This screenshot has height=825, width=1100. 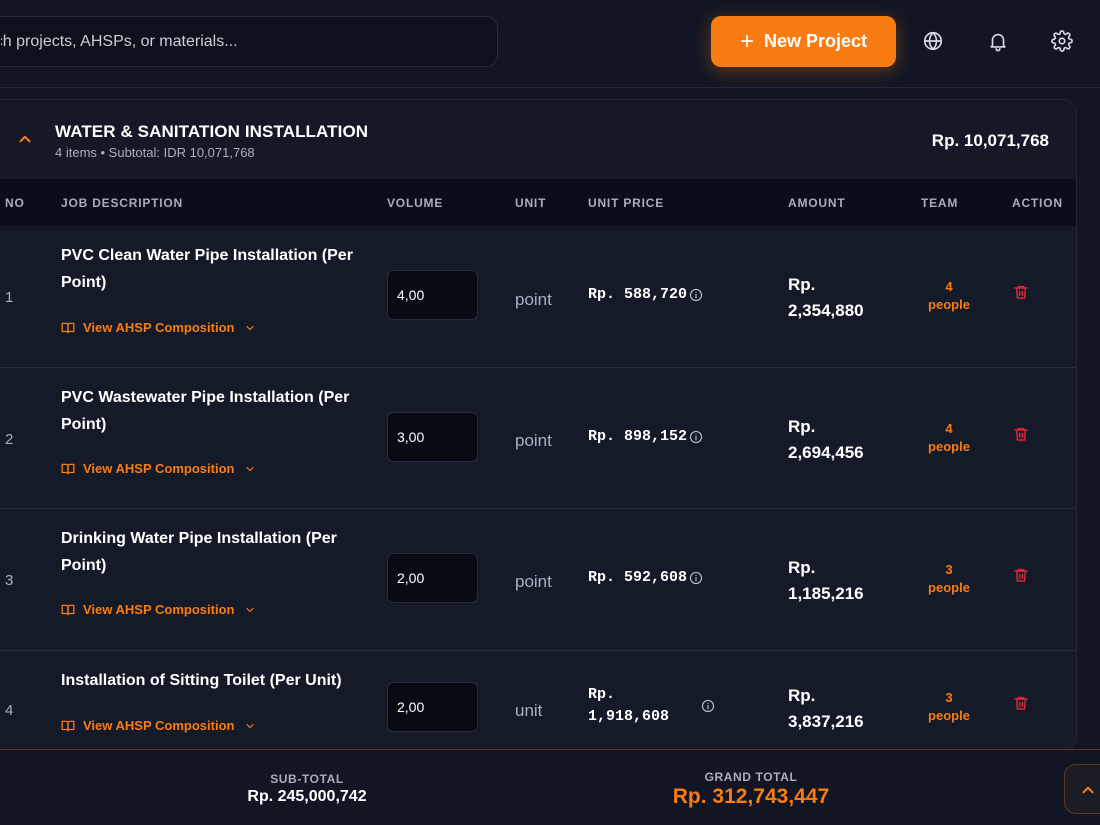 I want to click on unit-price-line: Rp. 588,720, so click(x=638, y=294).